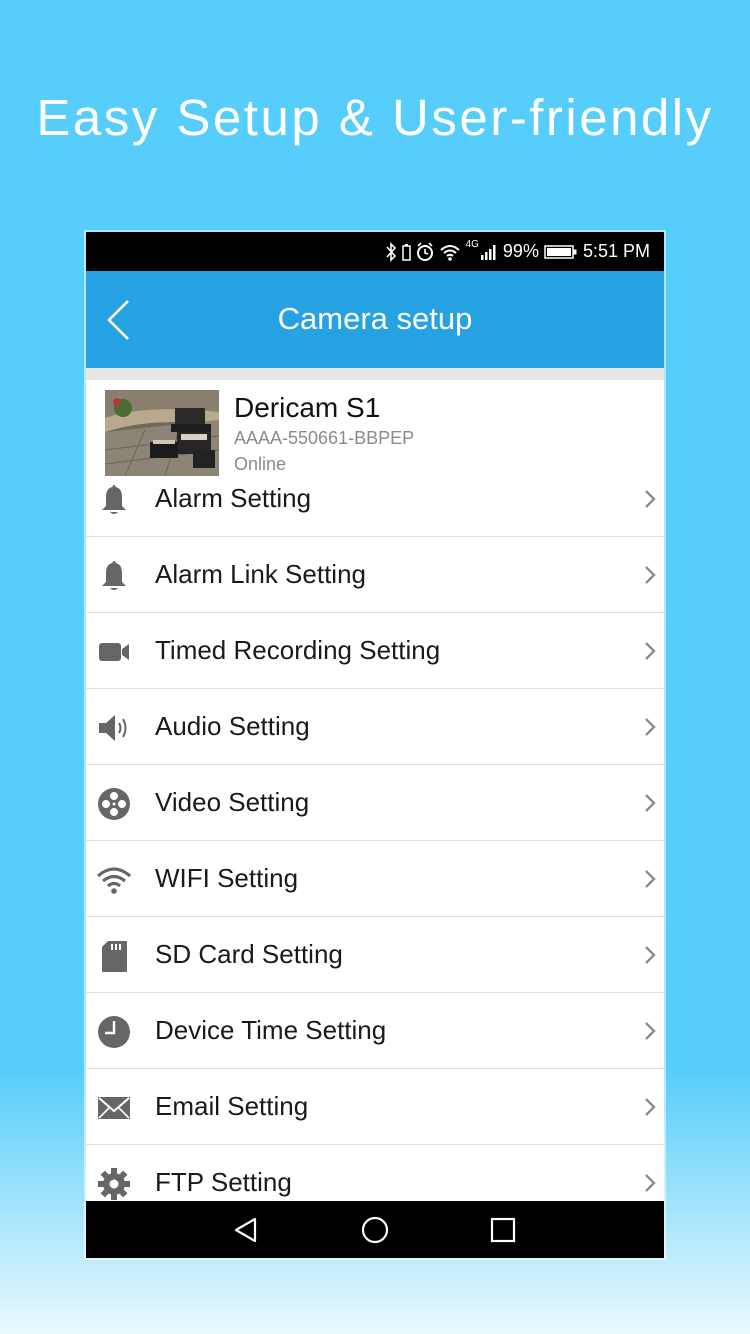  I want to click on menu-item-label: Video Setting, so click(232, 802).